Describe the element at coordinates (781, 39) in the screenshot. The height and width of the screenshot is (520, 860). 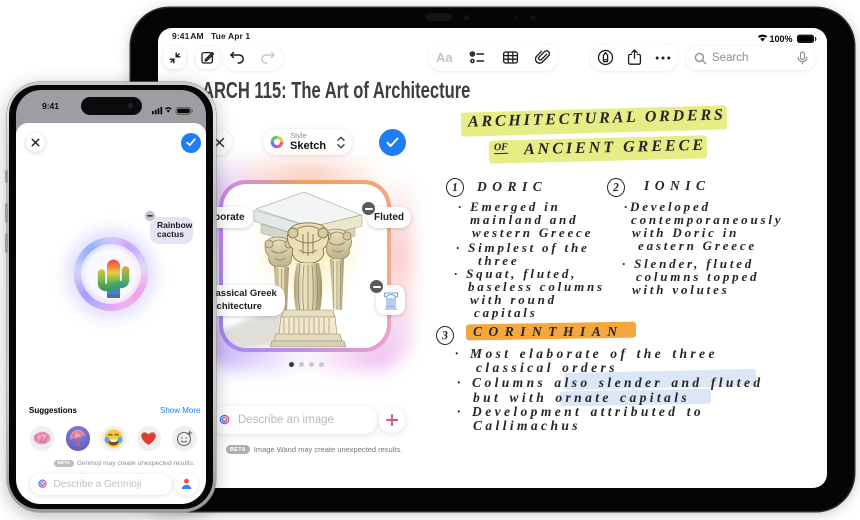
I see `svg-text: 100%` at that location.